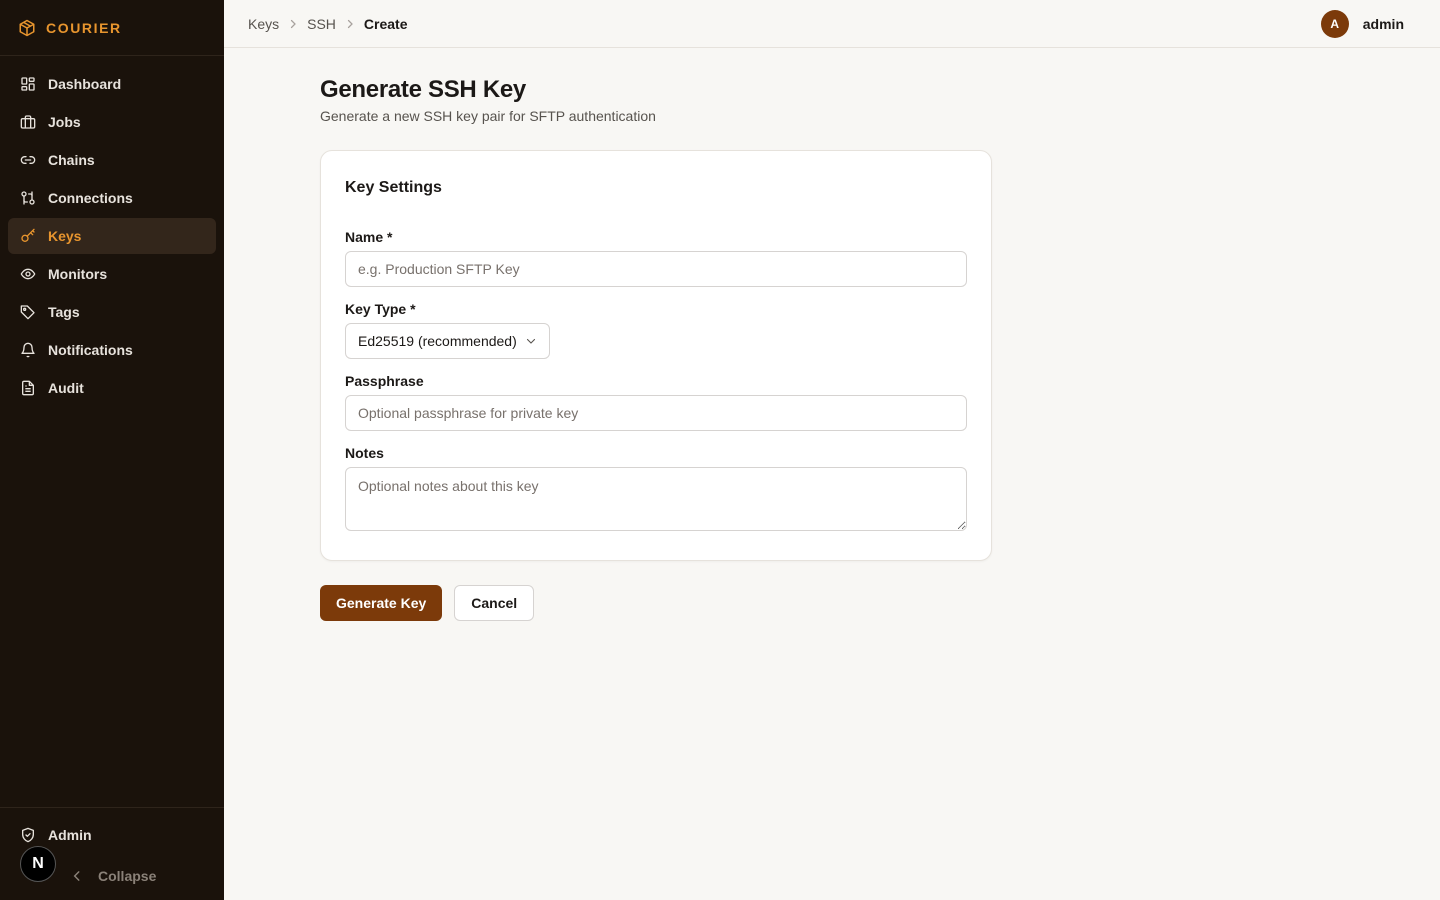 The height and width of the screenshot is (900, 1440). Describe the element at coordinates (112, 388) in the screenshot. I see `sidebar-item-audit: Audit` at that location.